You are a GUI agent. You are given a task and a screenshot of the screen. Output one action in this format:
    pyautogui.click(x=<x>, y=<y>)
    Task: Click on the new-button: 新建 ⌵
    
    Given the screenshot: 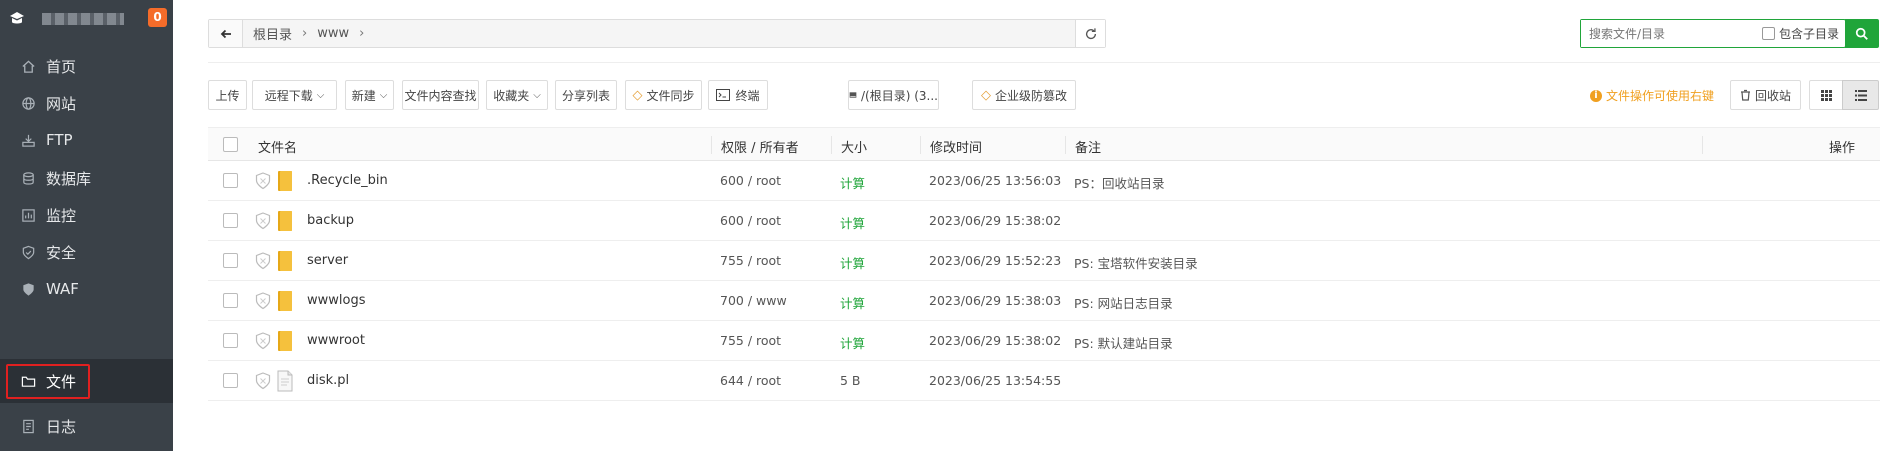 What is the action you would take?
    pyautogui.click(x=369, y=95)
    